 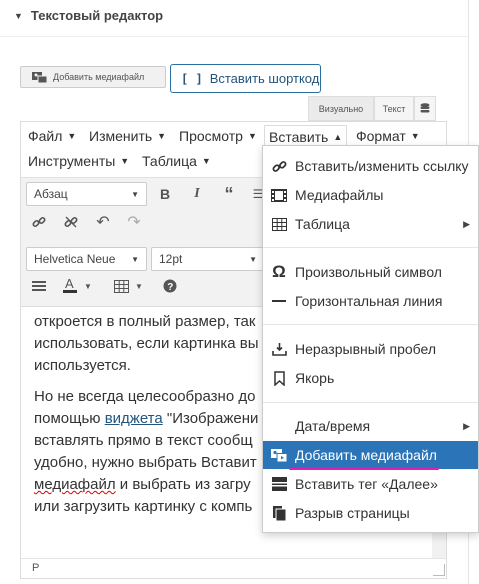 What do you see at coordinates (366, 455) in the screenshot?
I see `insert-menu-label: Добавить медиафайл` at bounding box center [366, 455].